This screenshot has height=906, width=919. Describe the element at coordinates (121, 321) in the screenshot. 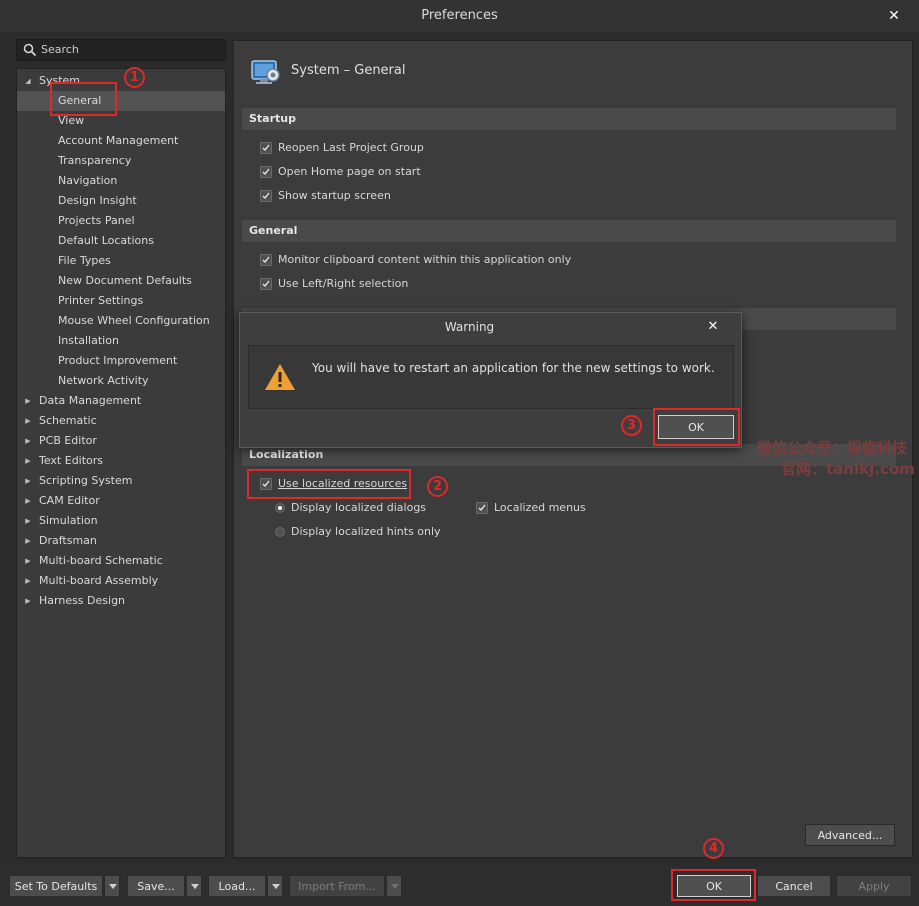

I see `tree-item-mouse-wheel-configuration: Mouse Wheel Configuration` at that location.